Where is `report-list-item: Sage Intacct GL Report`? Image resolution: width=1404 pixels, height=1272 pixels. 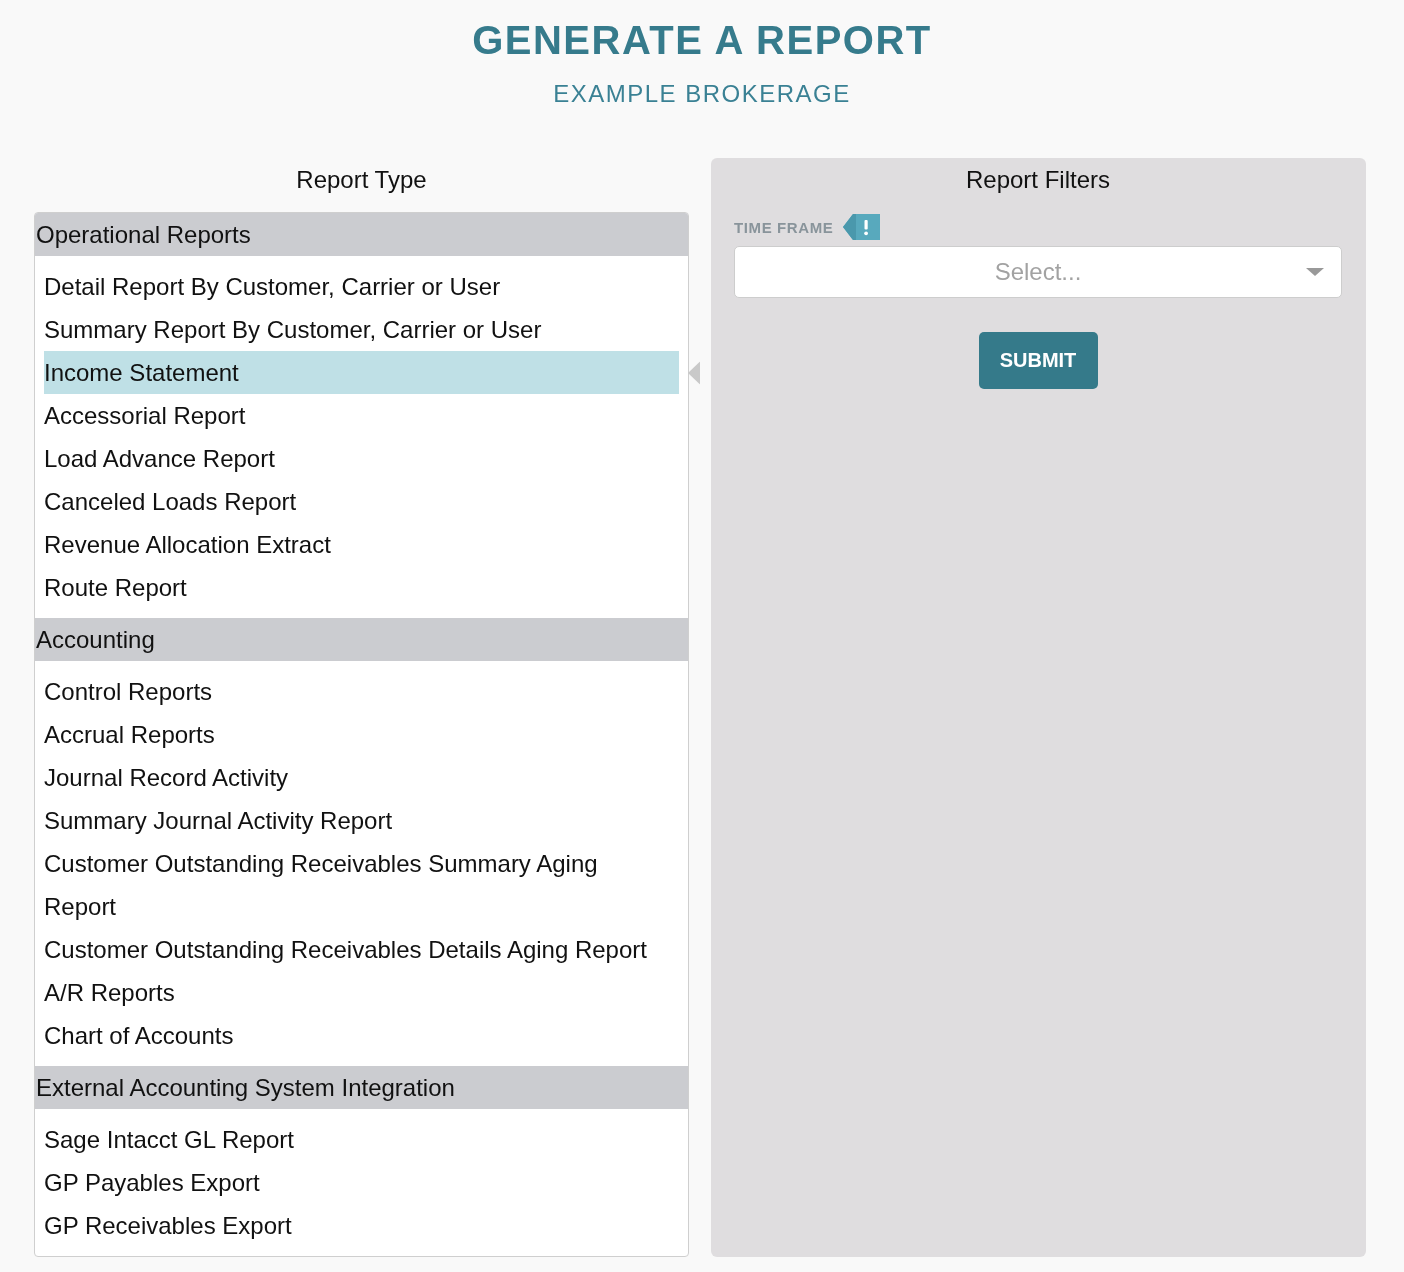
report-list-item: Sage Intacct GL Report is located at coordinates (361, 1139).